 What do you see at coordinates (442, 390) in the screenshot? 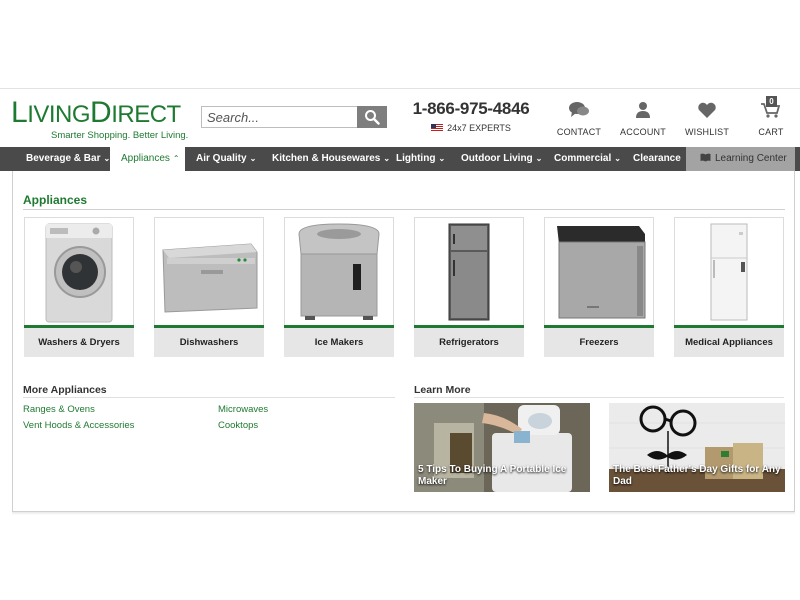
I see `learn-more-heading: Learn More` at bounding box center [442, 390].